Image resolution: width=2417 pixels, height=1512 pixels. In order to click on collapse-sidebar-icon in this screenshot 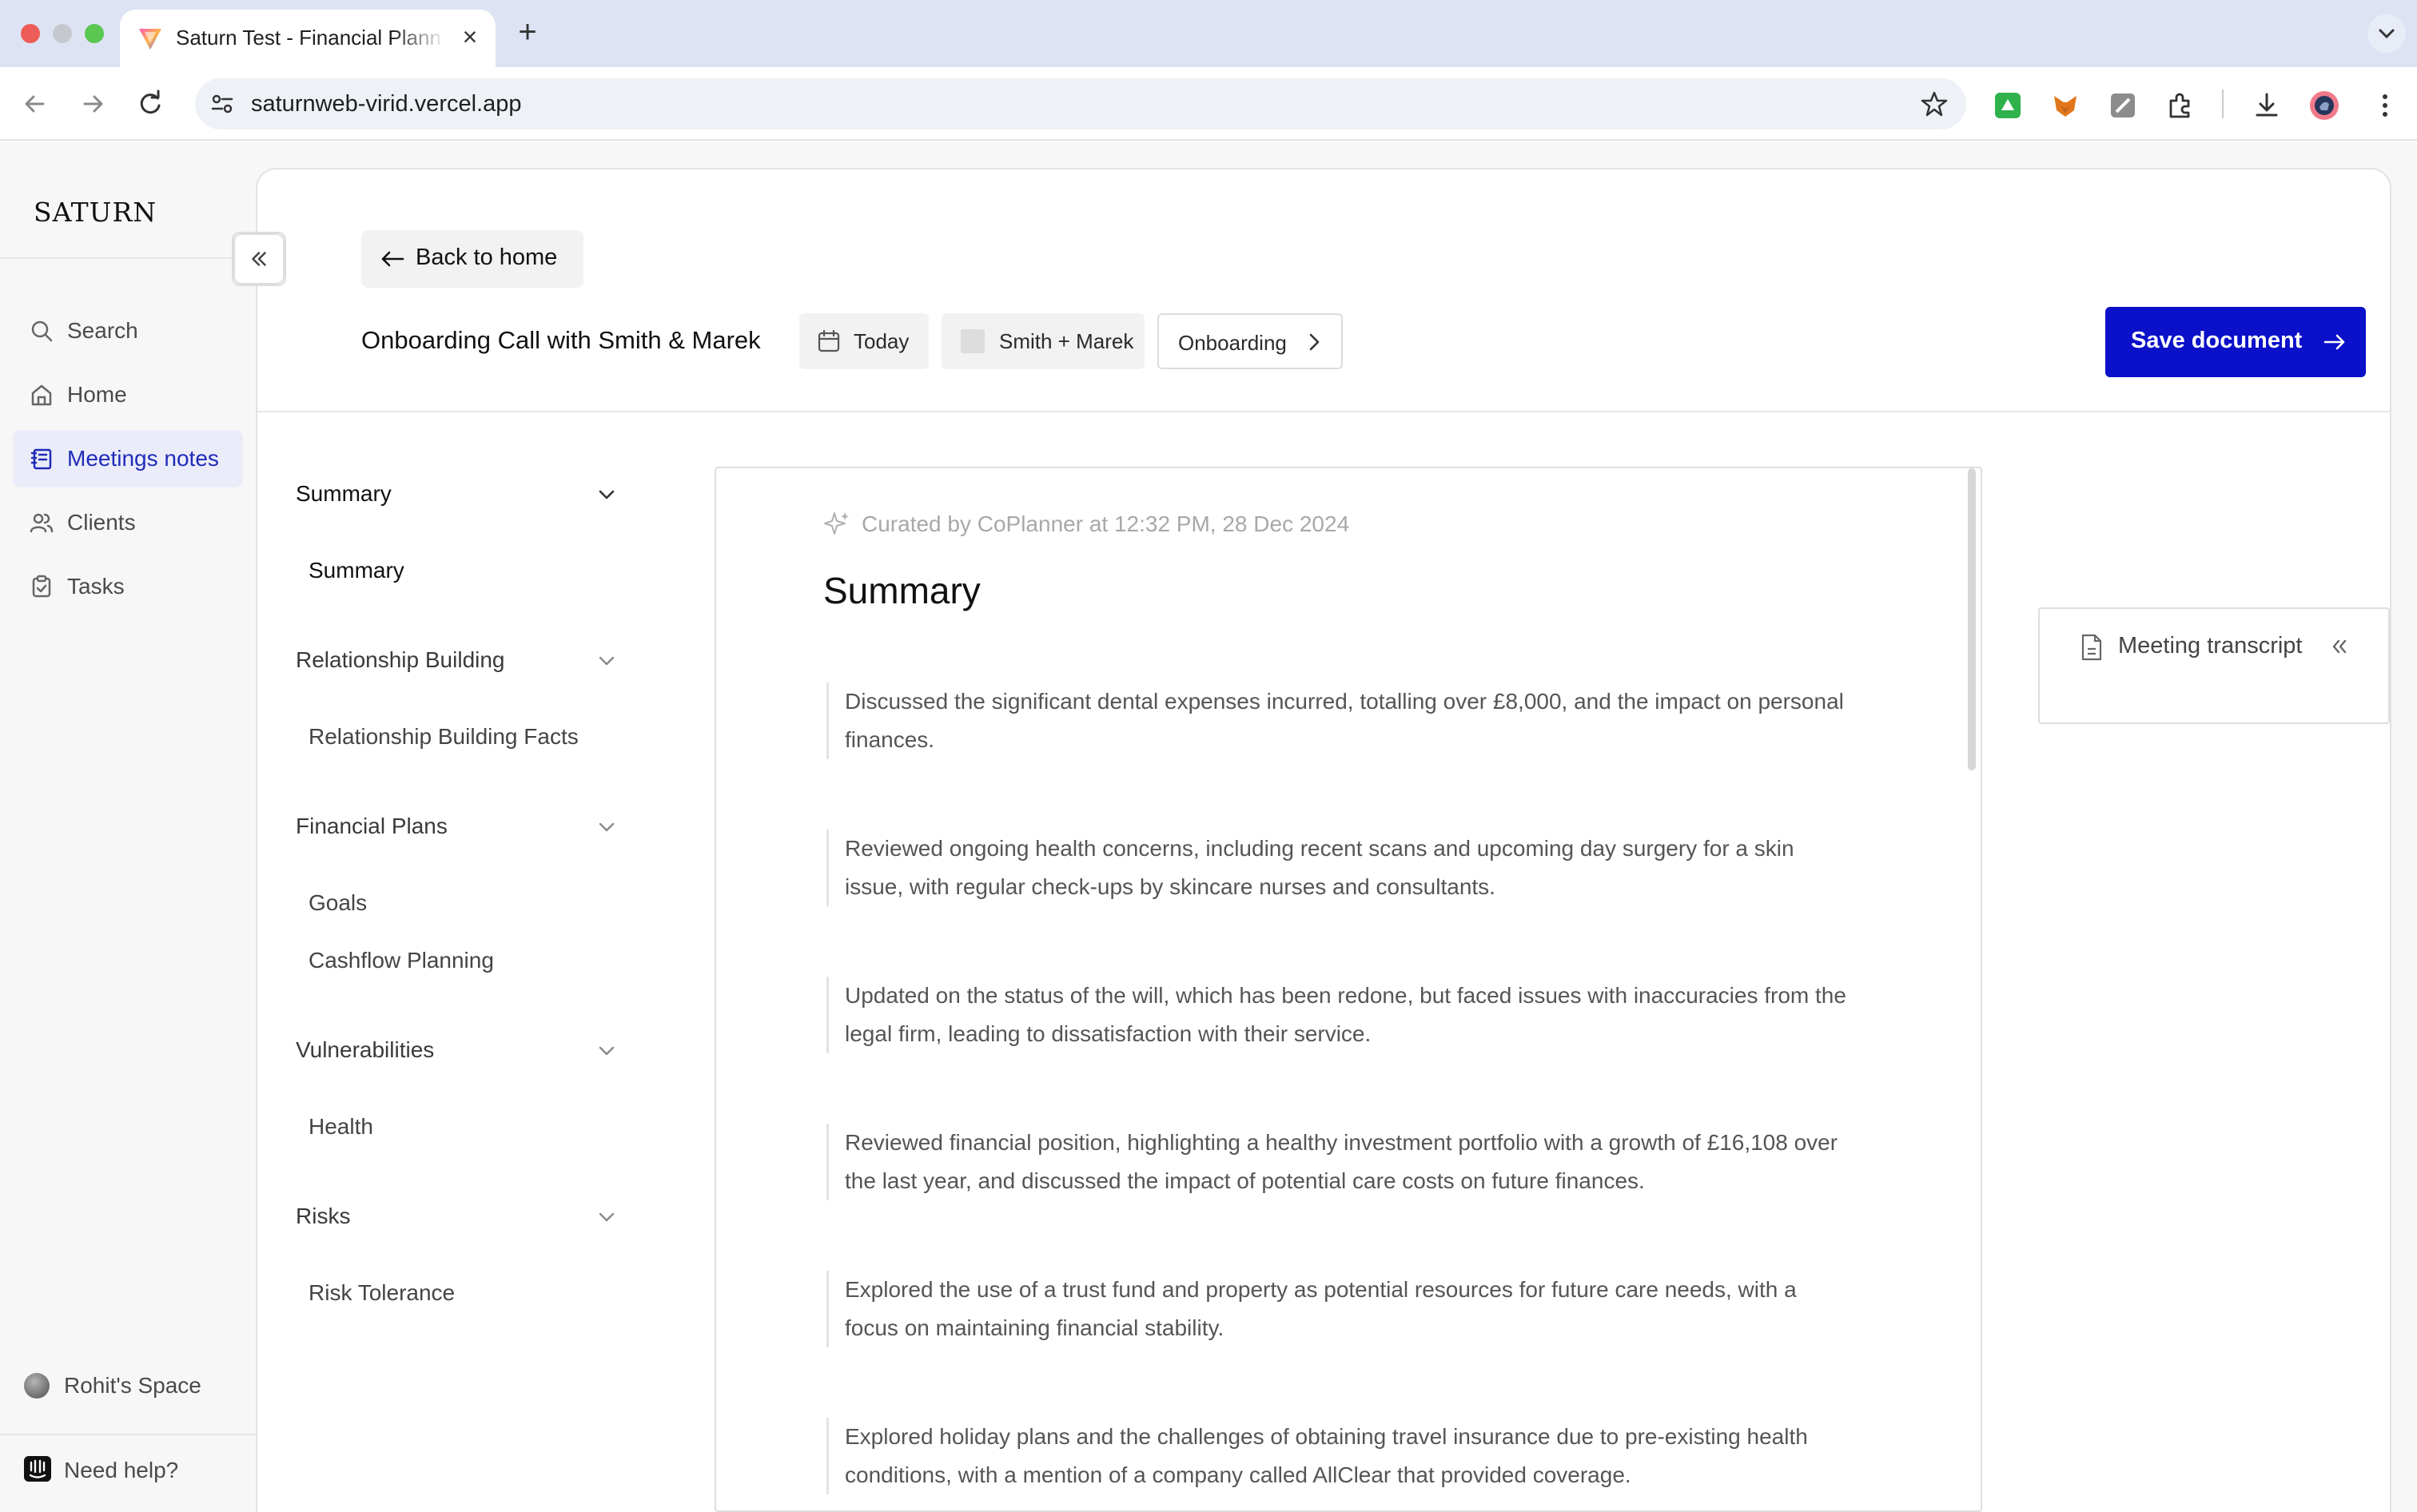, I will do `click(259, 259)`.